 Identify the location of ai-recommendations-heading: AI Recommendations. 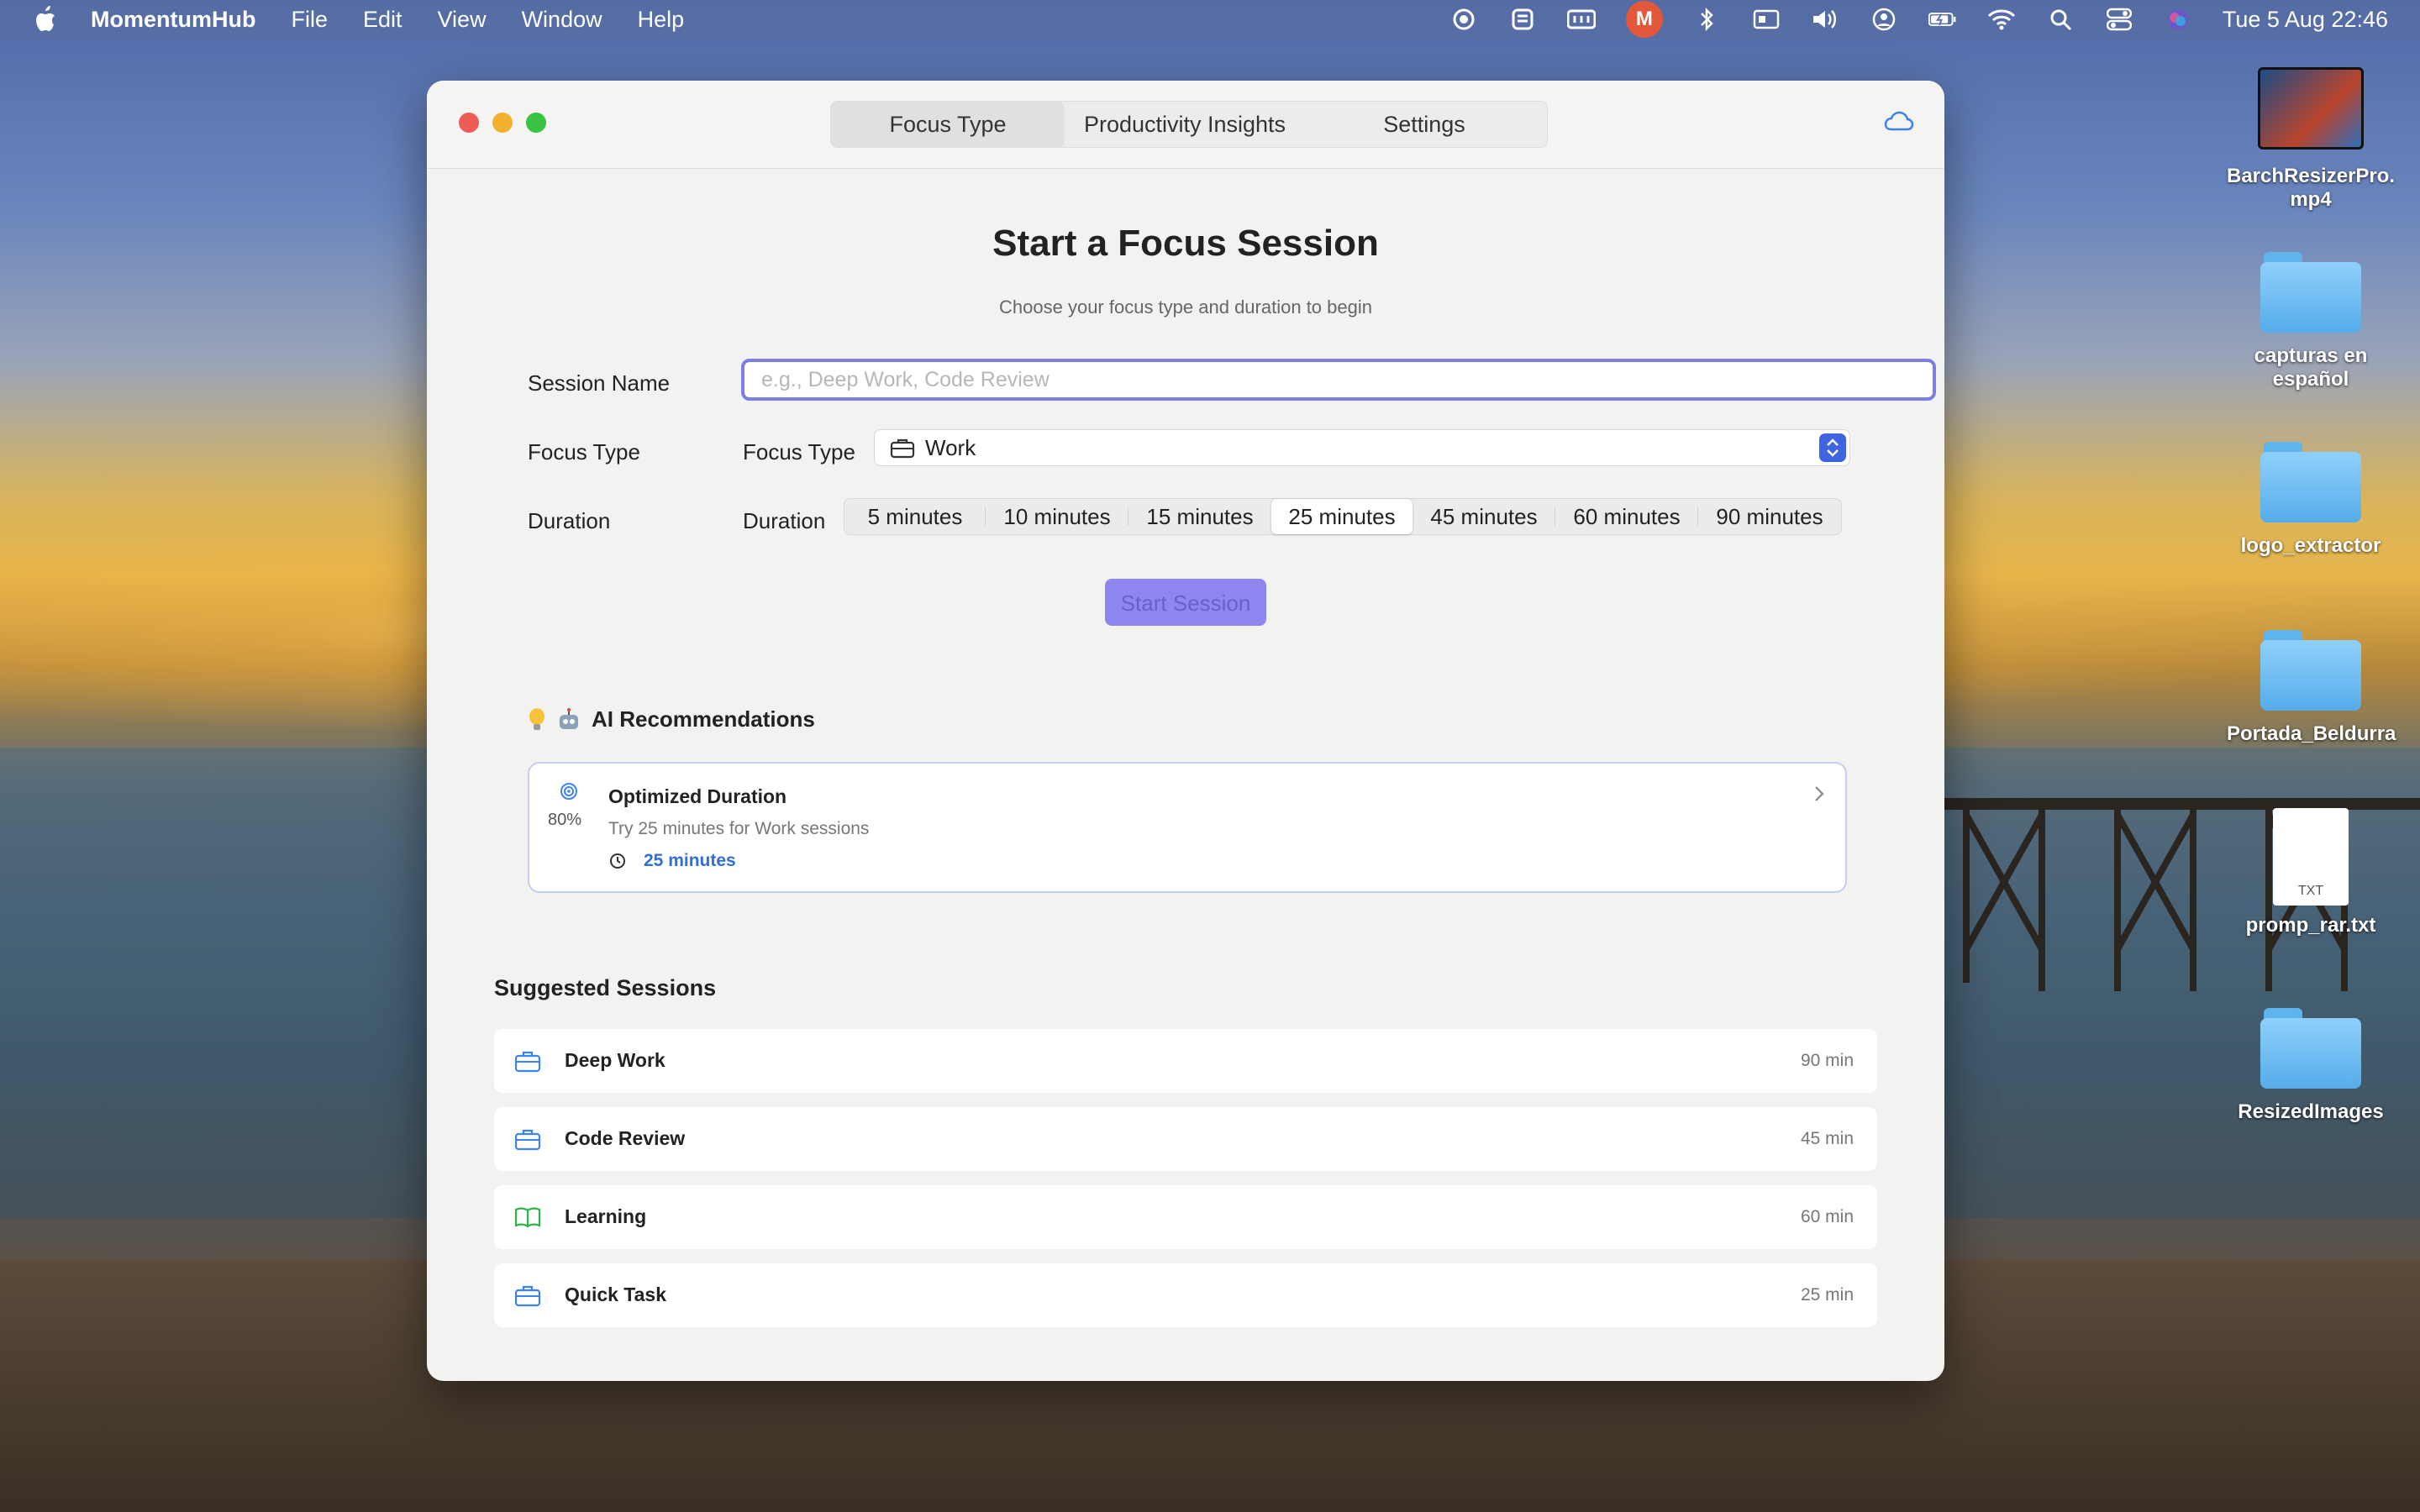
(672, 719).